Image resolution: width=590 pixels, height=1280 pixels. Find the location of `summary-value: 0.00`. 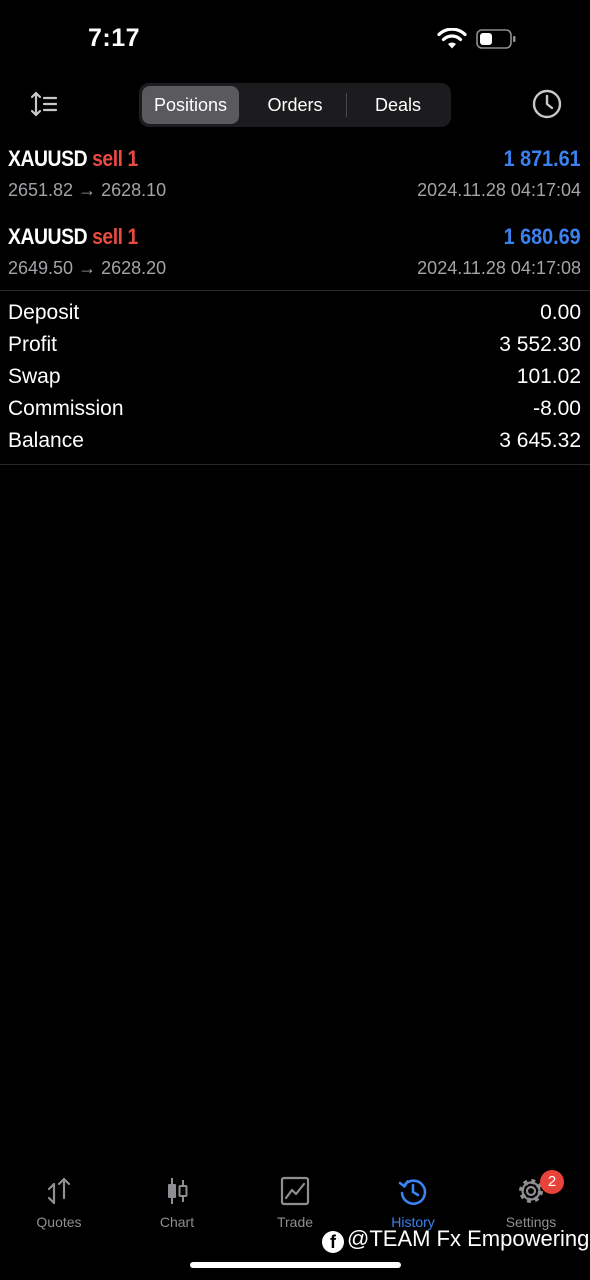

summary-value: 0.00 is located at coordinates (560, 312).